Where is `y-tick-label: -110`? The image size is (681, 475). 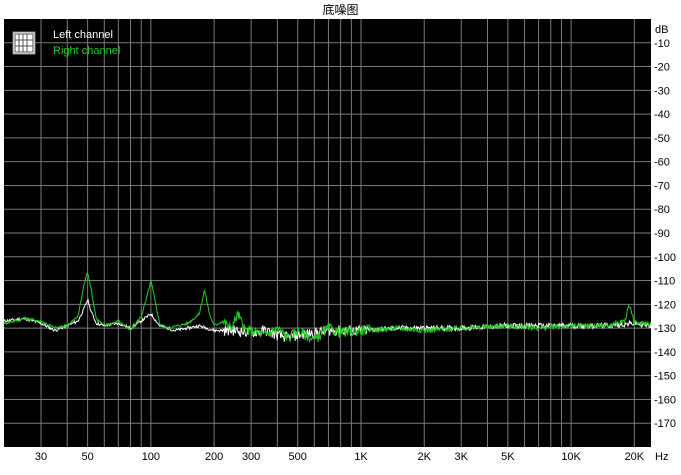
y-tick-label: -110 is located at coordinates (664, 282).